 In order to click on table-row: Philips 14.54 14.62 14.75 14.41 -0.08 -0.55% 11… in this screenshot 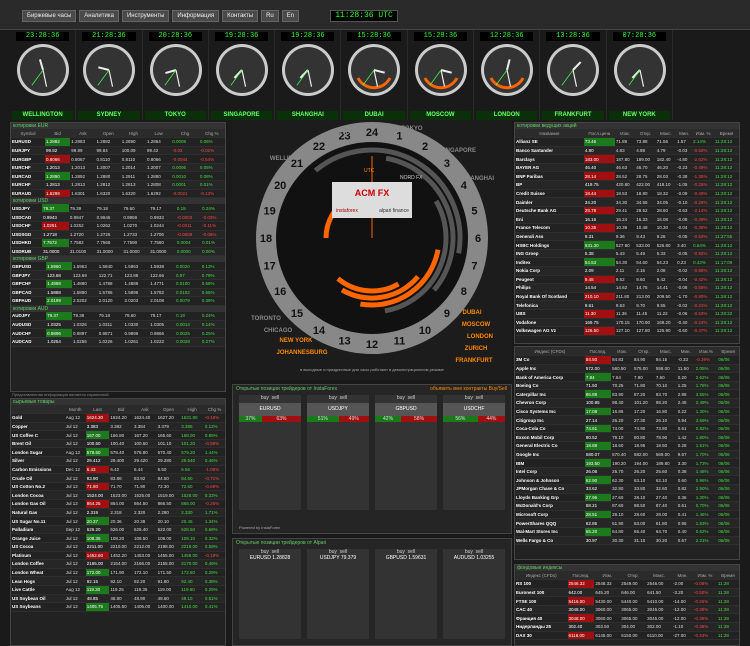, I will do `click(627, 288)`.